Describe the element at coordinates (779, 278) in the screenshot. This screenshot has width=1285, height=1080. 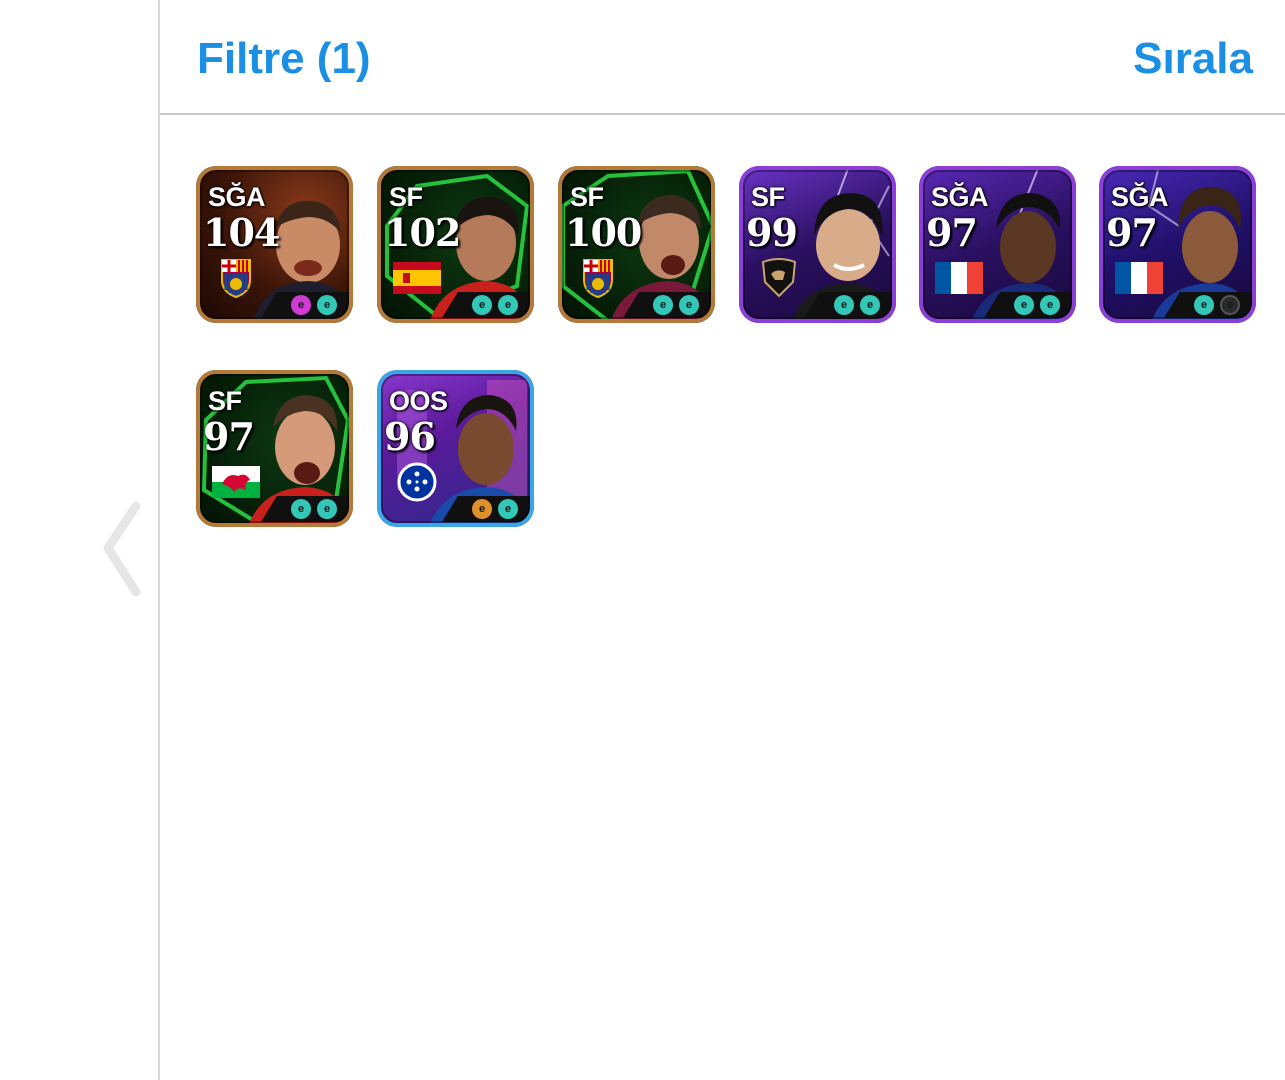
I see `lafc-crest-icon` at that location.